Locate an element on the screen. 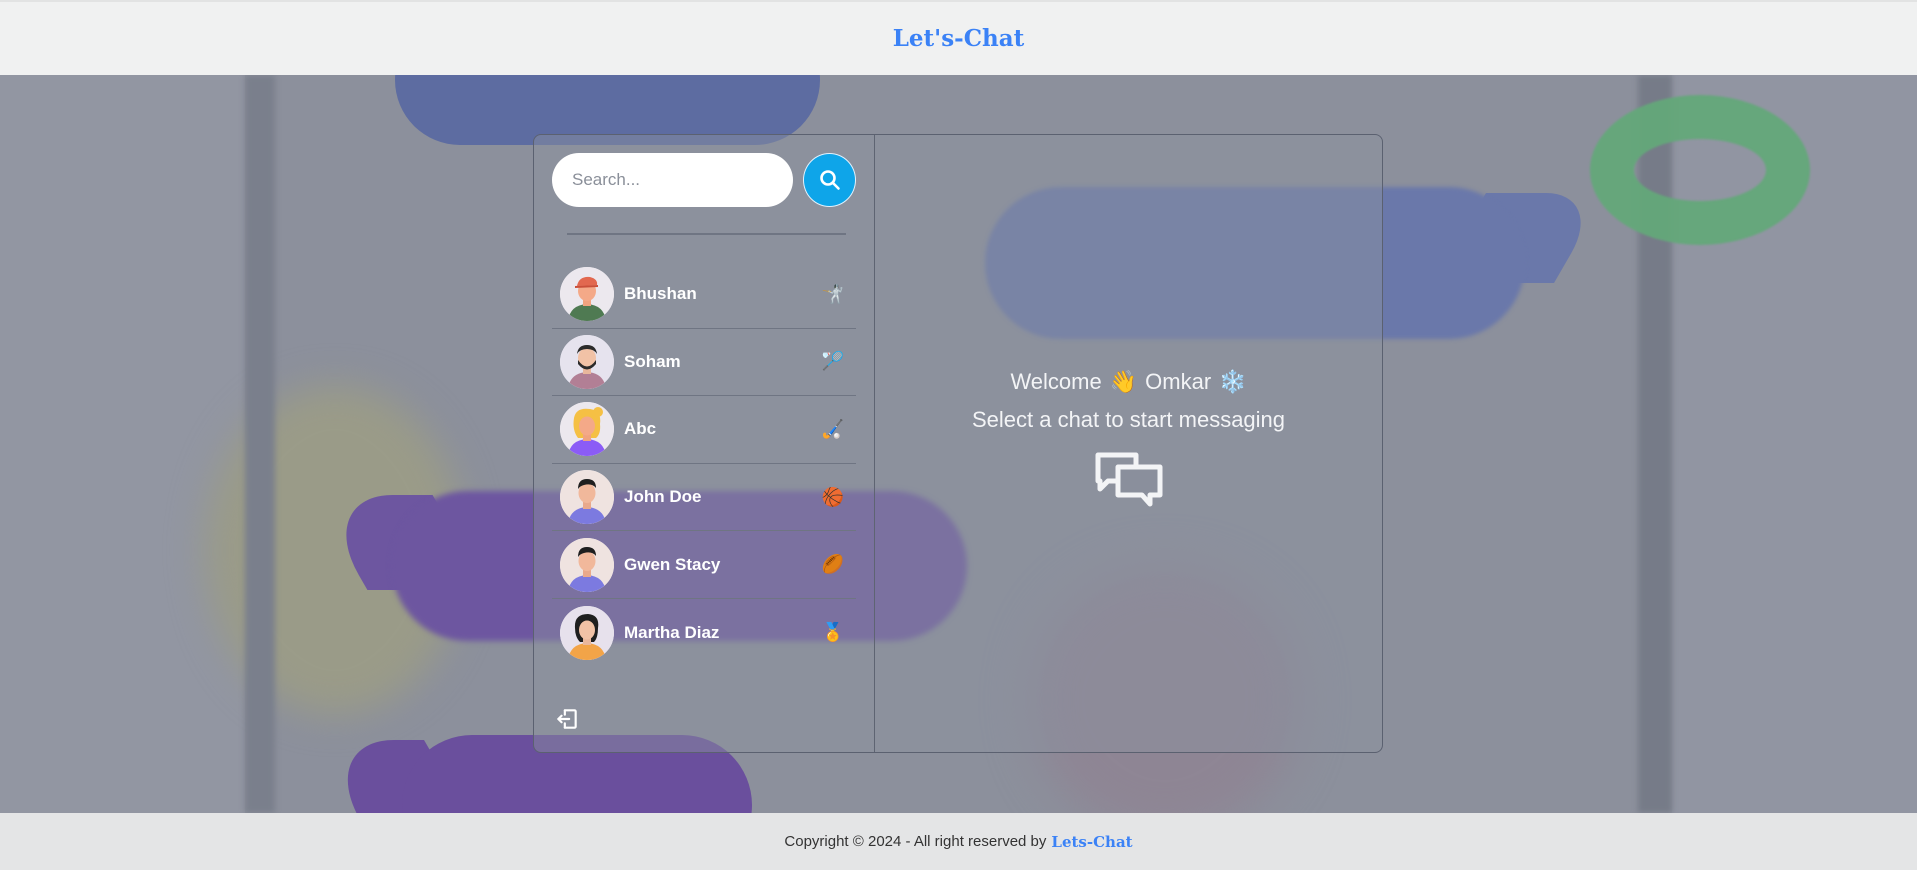  conversation-name: Bhushan is located at coordinates (660, 294).